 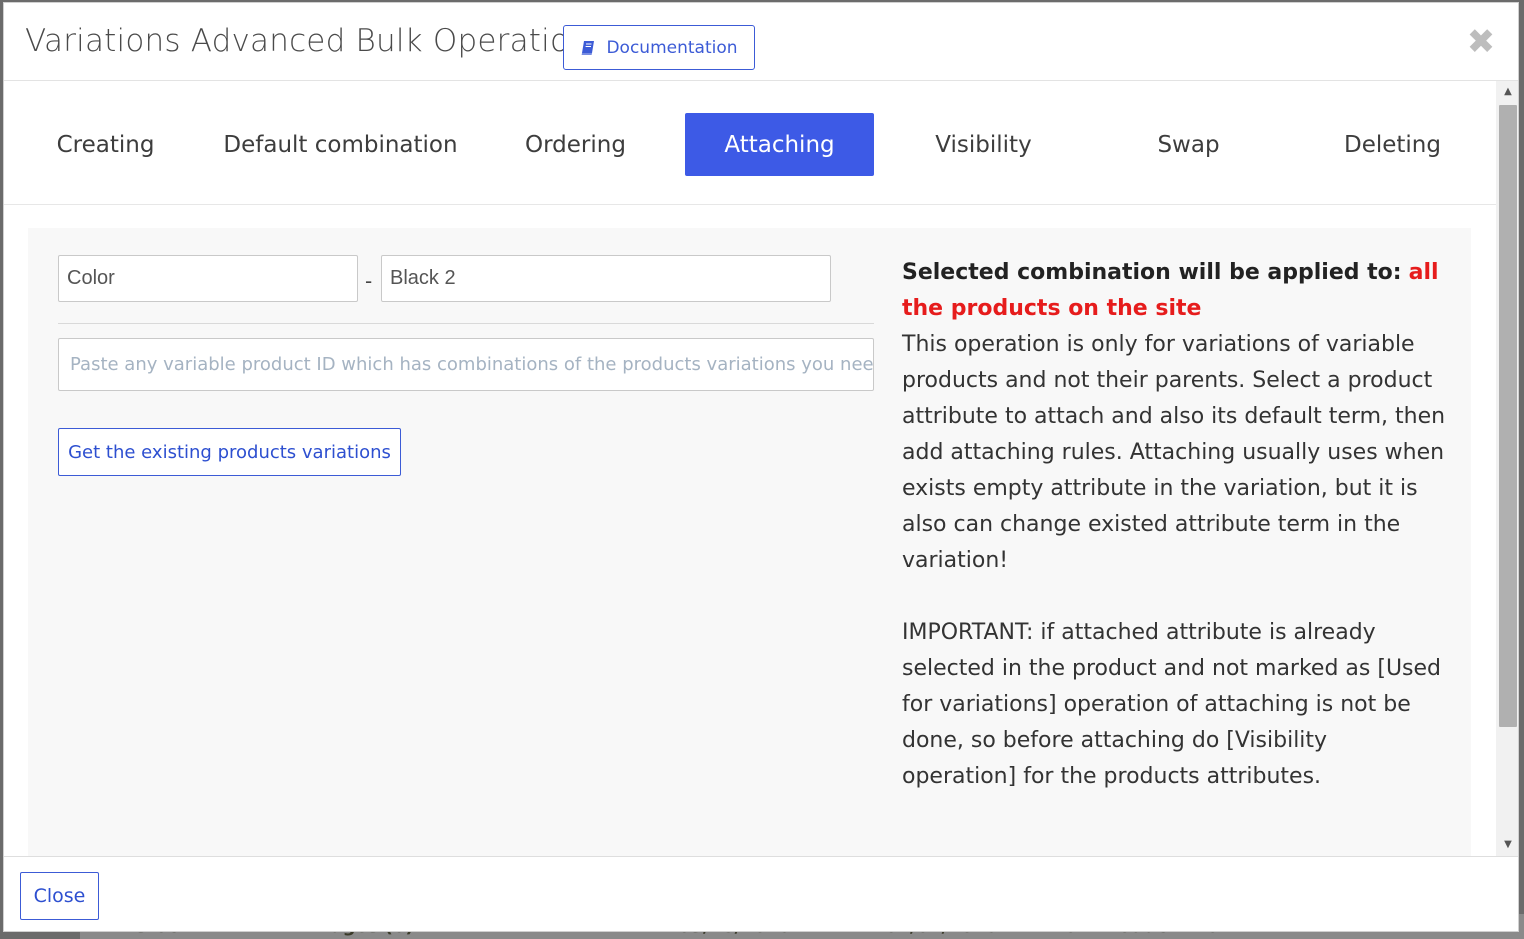 I want to click on documentation-button: Documentation, so click(x=659, y=47).